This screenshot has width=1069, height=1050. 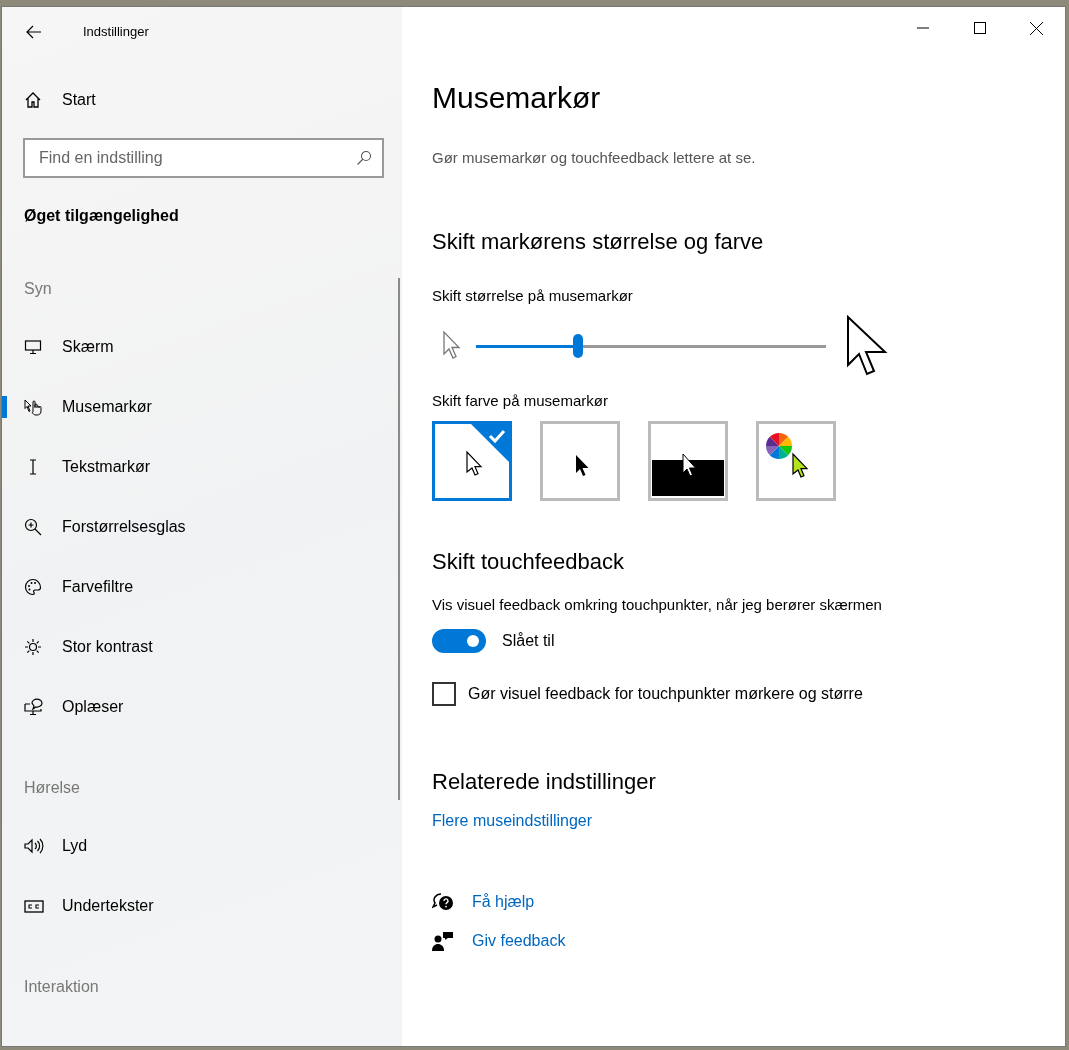 I want to click on size-slider, so click(x=651, y=346).